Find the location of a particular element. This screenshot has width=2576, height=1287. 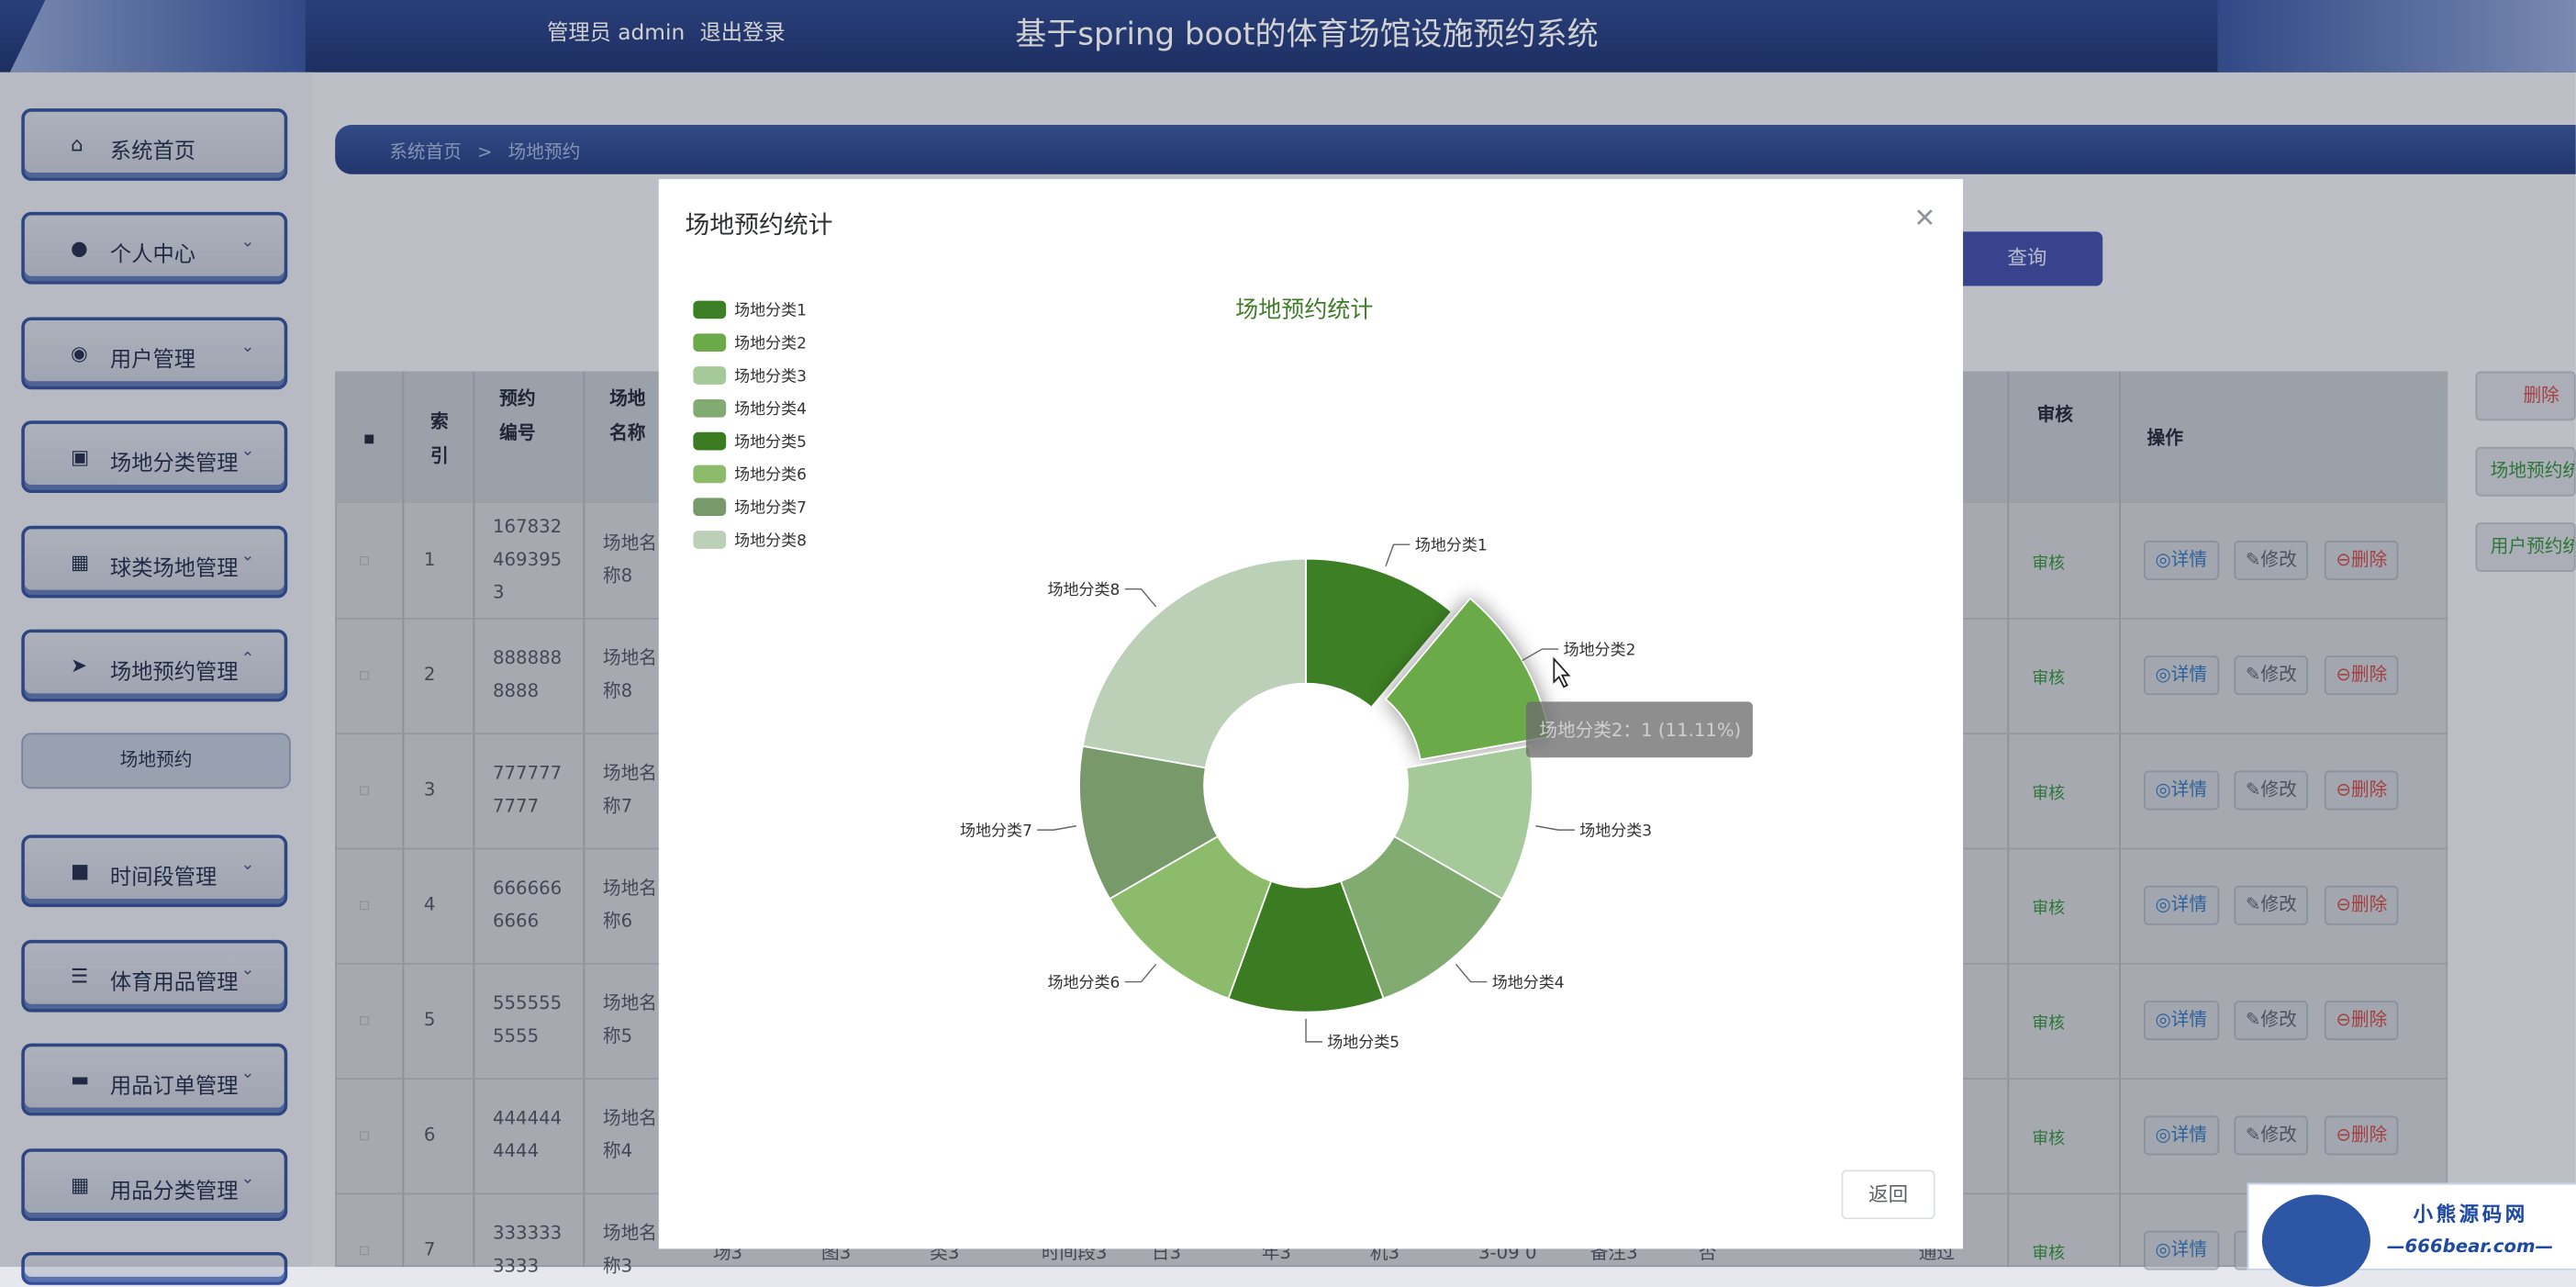

slice-label: 场地分类3 is located at coordinates (1616, 831).